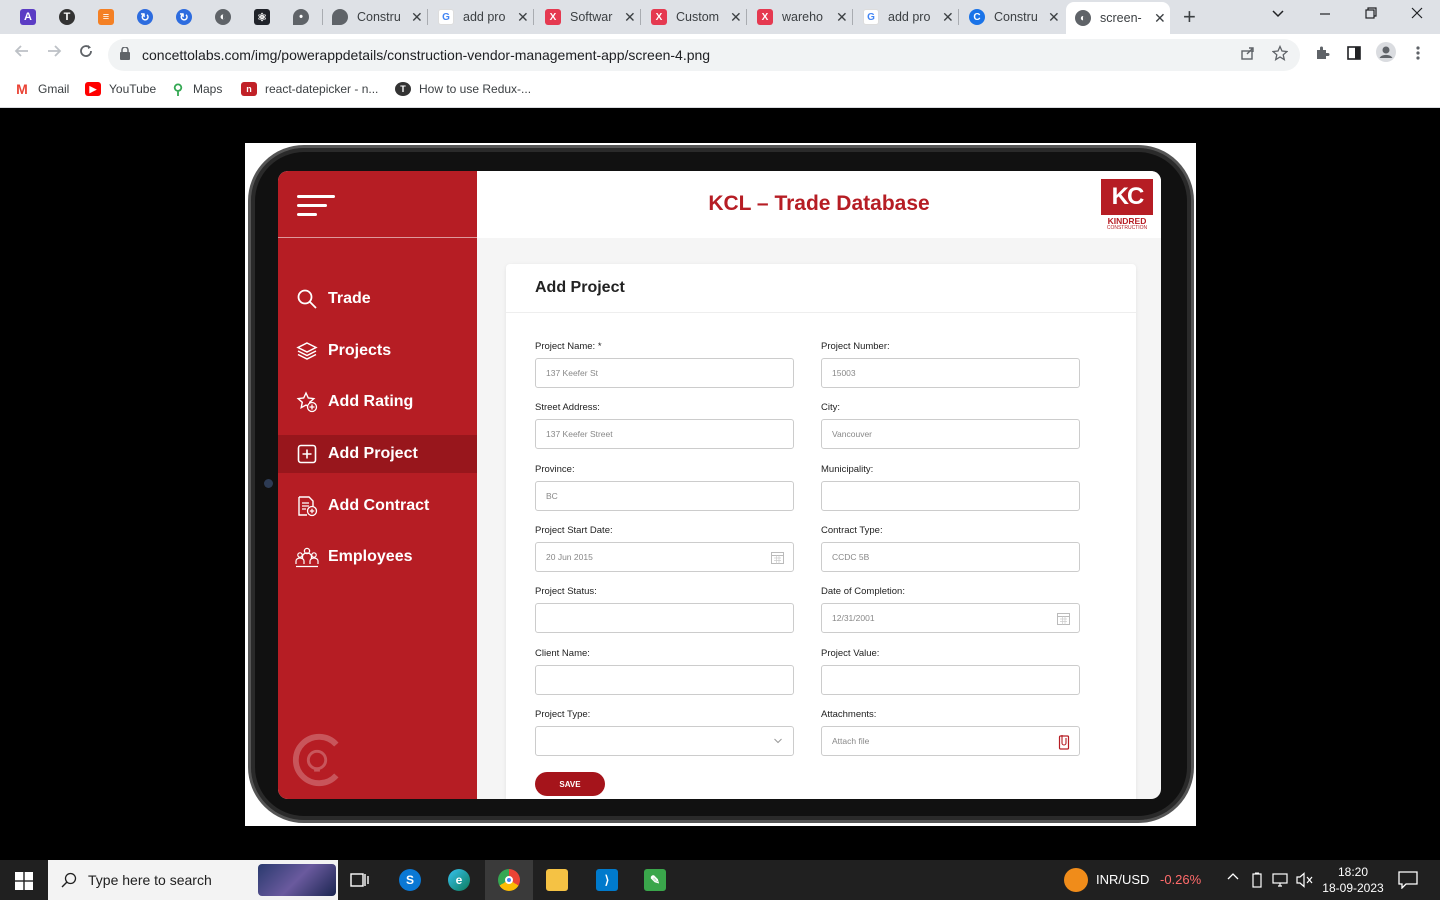  Describe the element at coordinates (1118, 18) in the screenshot. I see `browser-tab-active: ◐ screen- ✕` at that location.